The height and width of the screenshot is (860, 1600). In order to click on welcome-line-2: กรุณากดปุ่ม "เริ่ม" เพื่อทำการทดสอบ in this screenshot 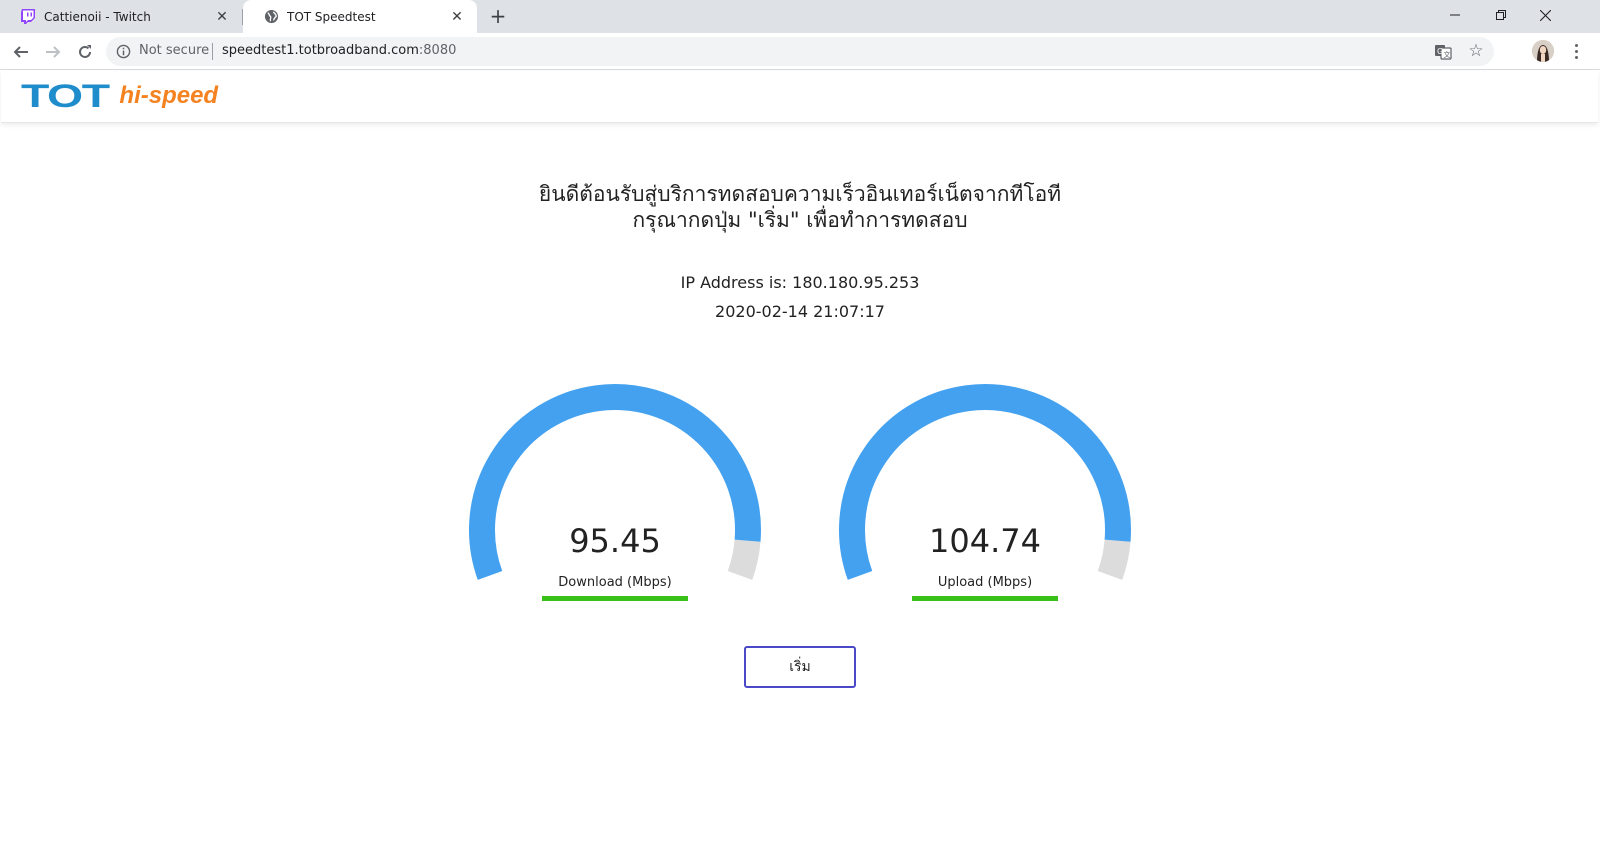, I will do `click(800, 220)`.